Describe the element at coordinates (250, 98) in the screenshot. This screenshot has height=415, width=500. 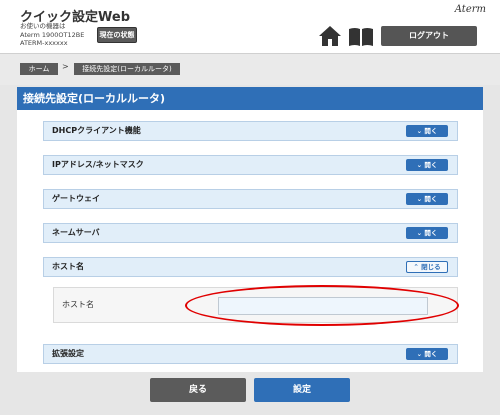
I see `page-title: 接続先設定(ローカルルータ)` at that location.